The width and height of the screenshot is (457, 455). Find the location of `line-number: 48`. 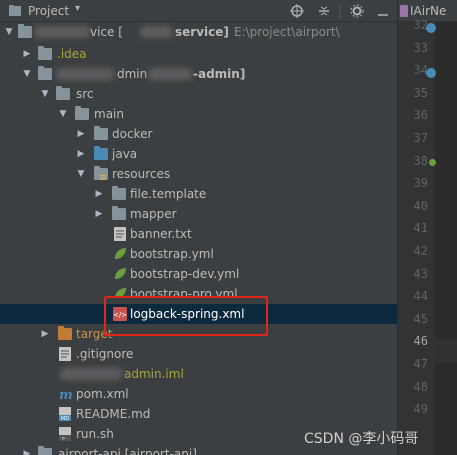

line-number: 48 is located at coordinates (420, 386).